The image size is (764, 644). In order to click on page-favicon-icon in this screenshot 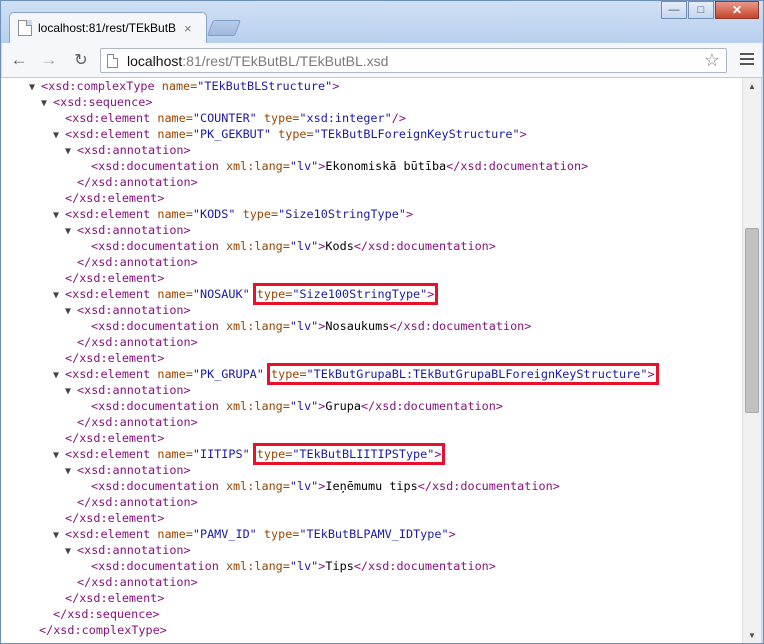, I will do `click(25, 28)`.